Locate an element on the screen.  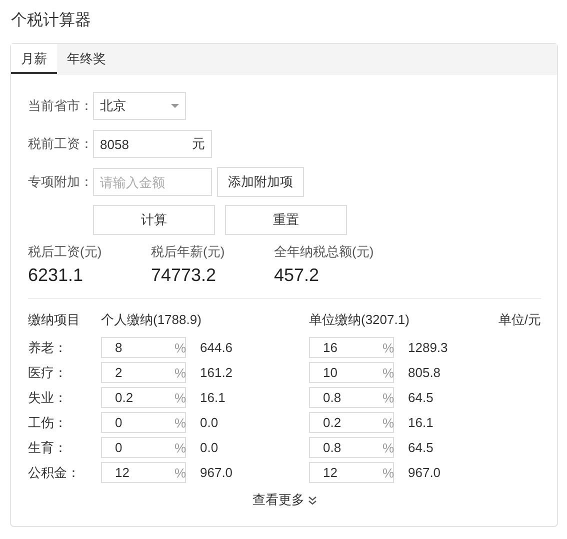
field-label: 专项附加： is located at coordinates (60, 182).